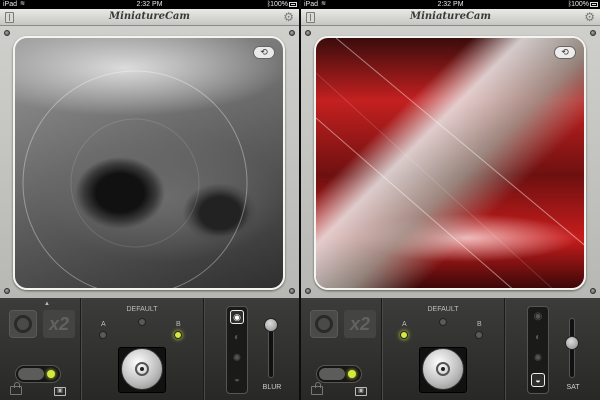  What do you see at coordinates (271, 325) in the screenshot?
I see `blur-slider-knob` at bounding box center [271, 325].